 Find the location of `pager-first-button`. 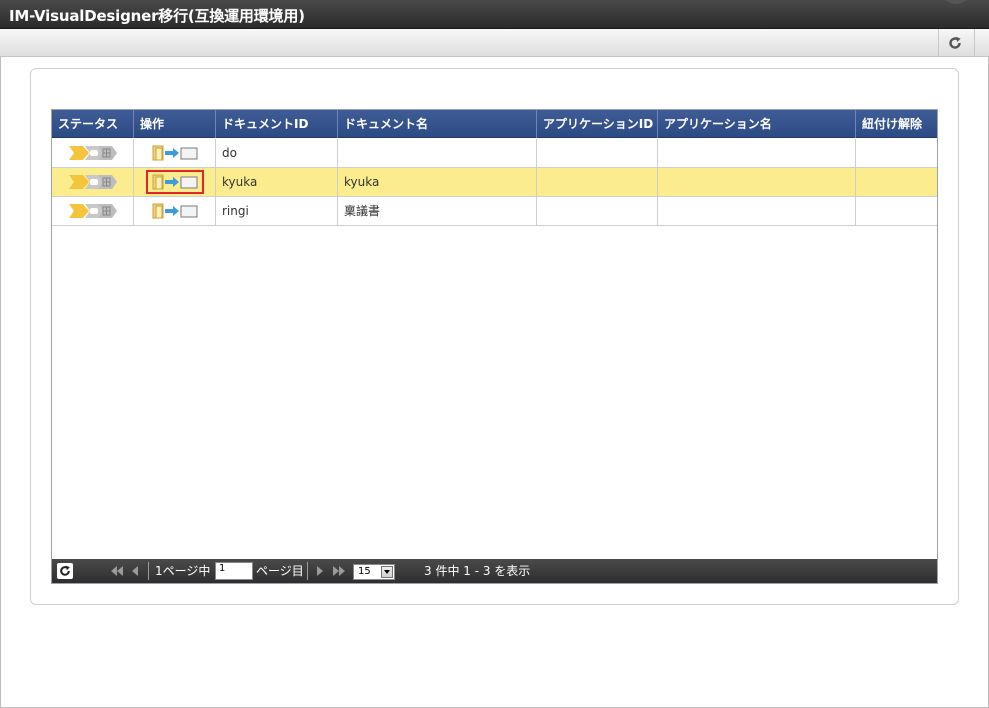

pager-first-button is located at coordinates (117, 571).